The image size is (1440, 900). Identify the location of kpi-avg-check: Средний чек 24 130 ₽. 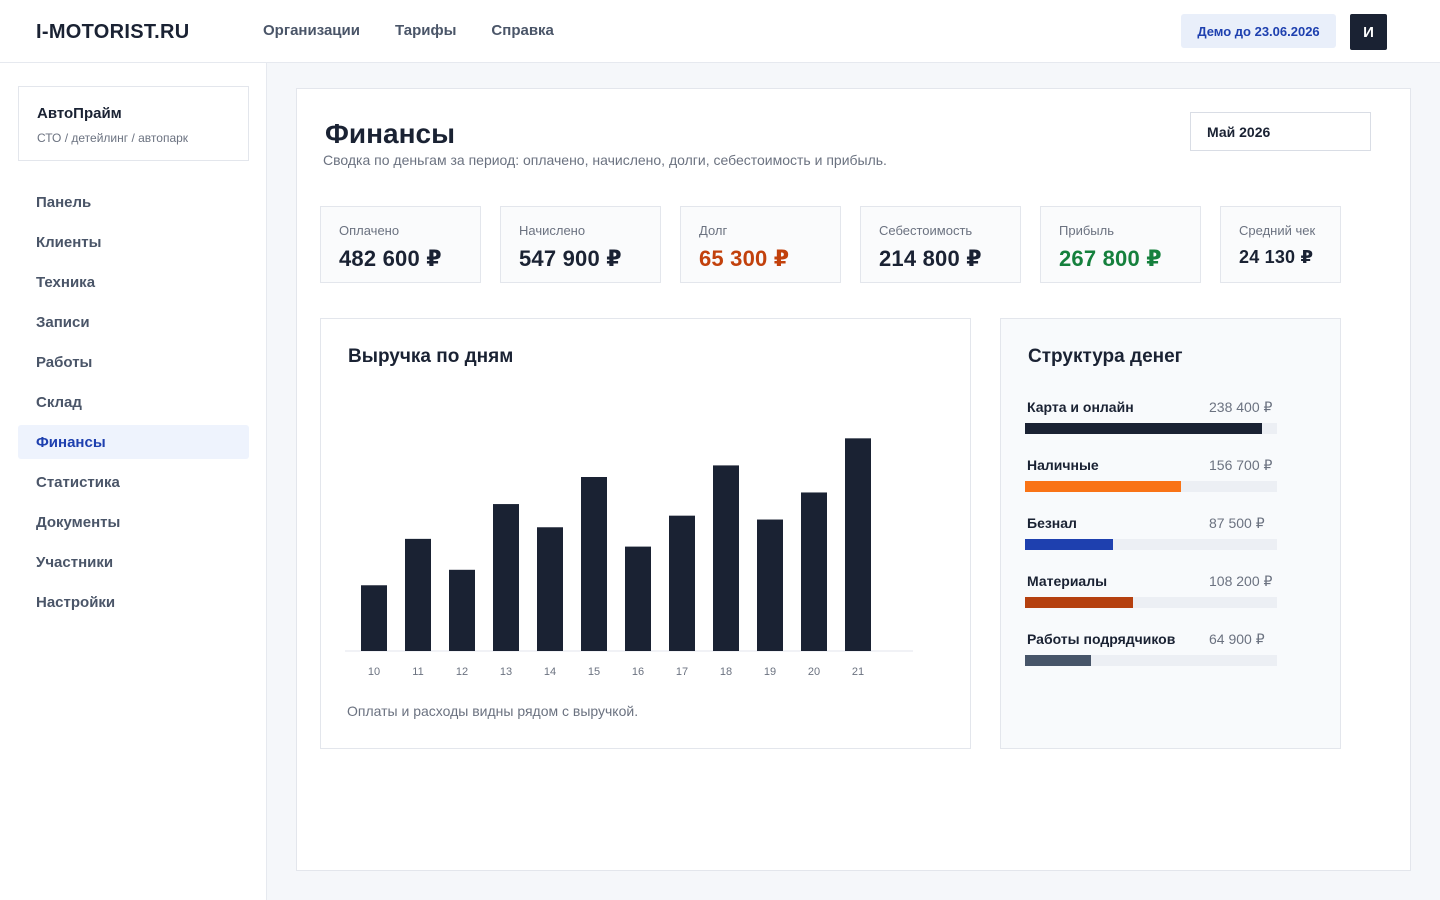
(1280, 244).